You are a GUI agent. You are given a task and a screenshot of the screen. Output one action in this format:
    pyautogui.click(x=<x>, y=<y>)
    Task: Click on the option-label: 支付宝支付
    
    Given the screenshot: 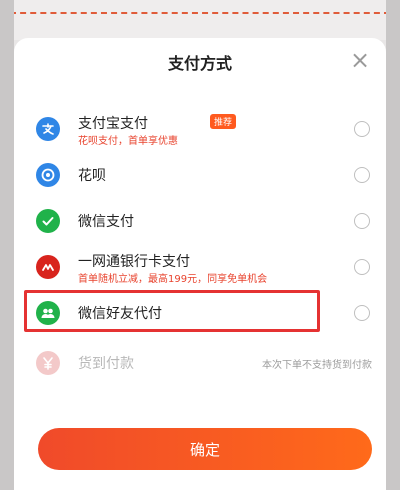 What is the action you would take?
    pyautogui.click(x=113, y=124)
    